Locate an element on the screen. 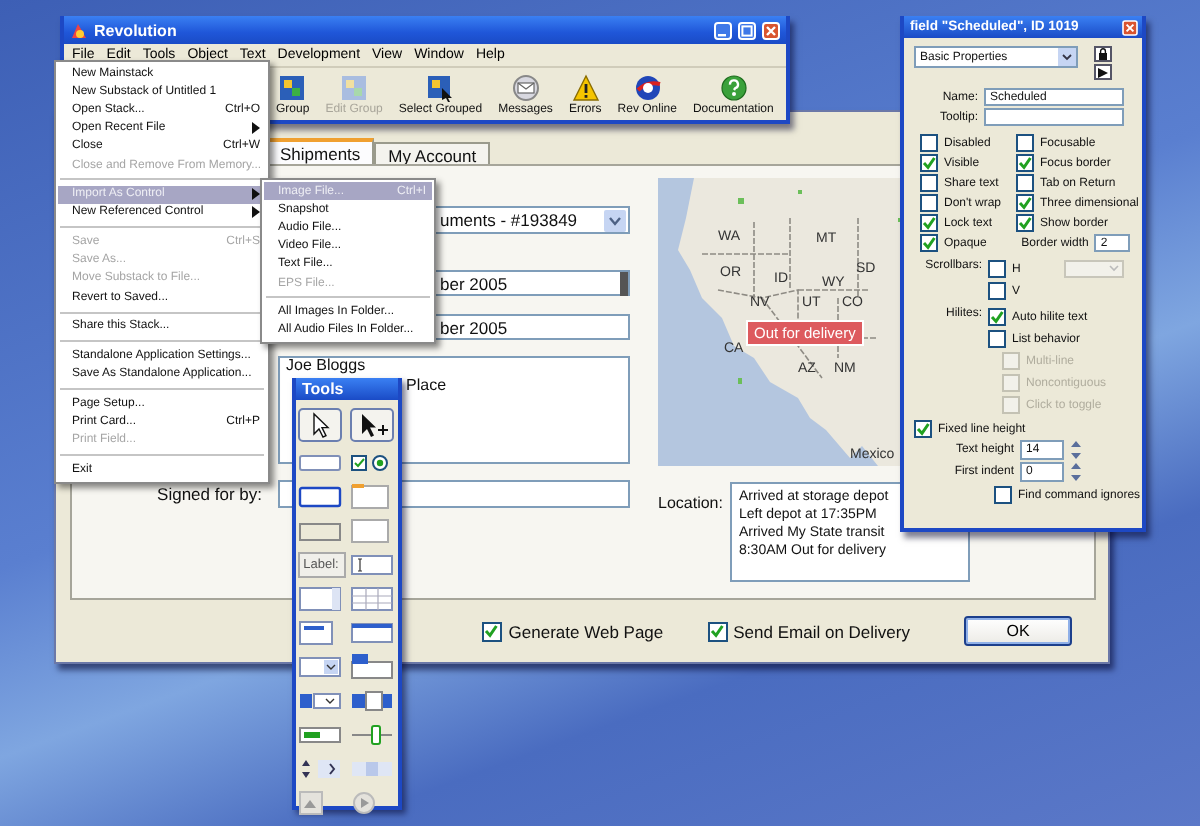  field-label: Location: is located at coordinates (690, 502).